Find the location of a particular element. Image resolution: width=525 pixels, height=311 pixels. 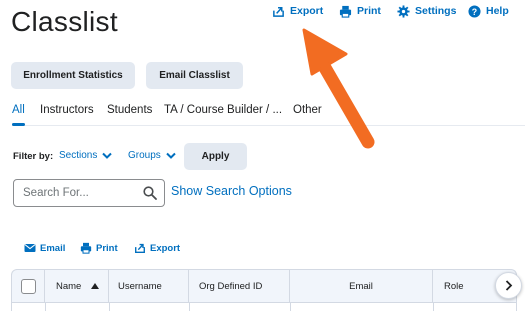

search-icon is located at coordinates (150, 193).